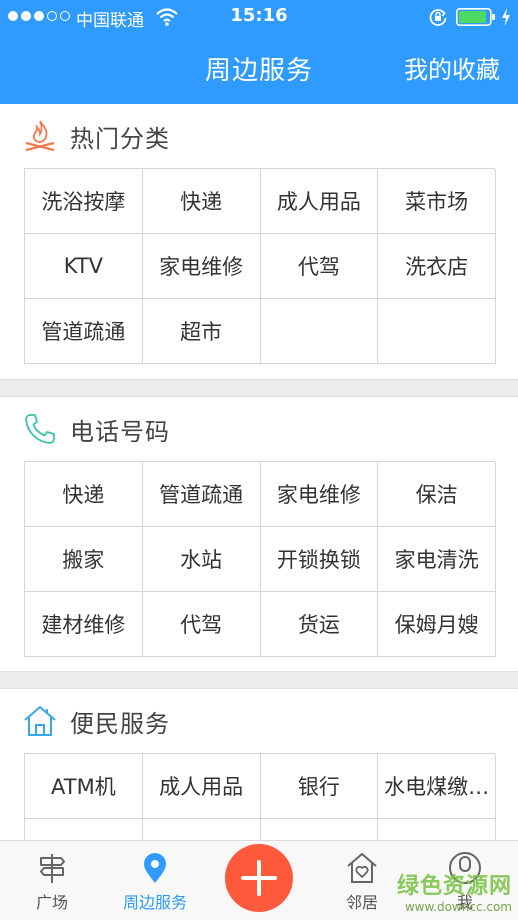  What do you see at coordinates (40, 429) in the screenshot?
I see `phone-icon` at bounding box center [40, 429].